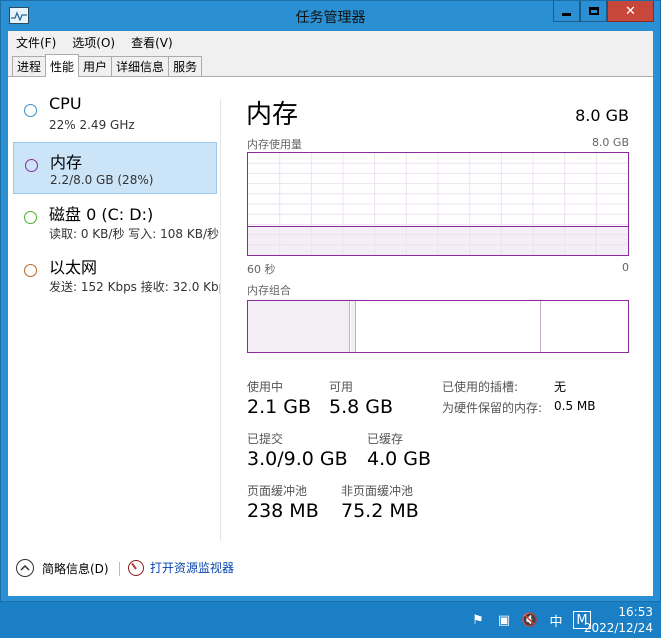  I want to click on panel-divider, so click(220, 320).